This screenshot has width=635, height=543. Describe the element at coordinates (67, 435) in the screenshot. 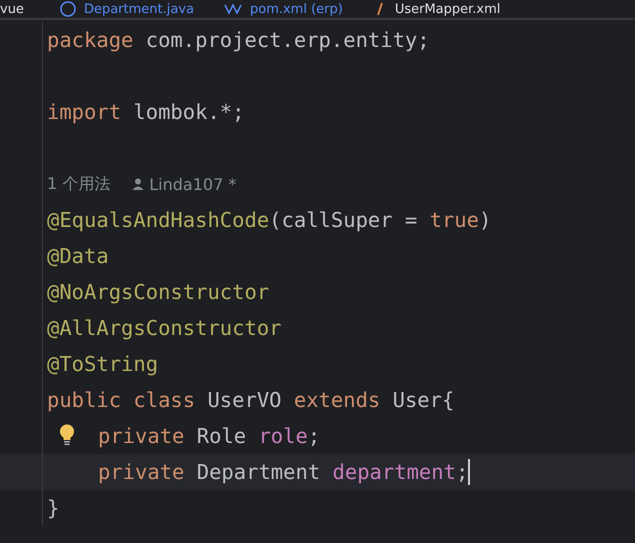

I see `lightbulb-icon` at that location.